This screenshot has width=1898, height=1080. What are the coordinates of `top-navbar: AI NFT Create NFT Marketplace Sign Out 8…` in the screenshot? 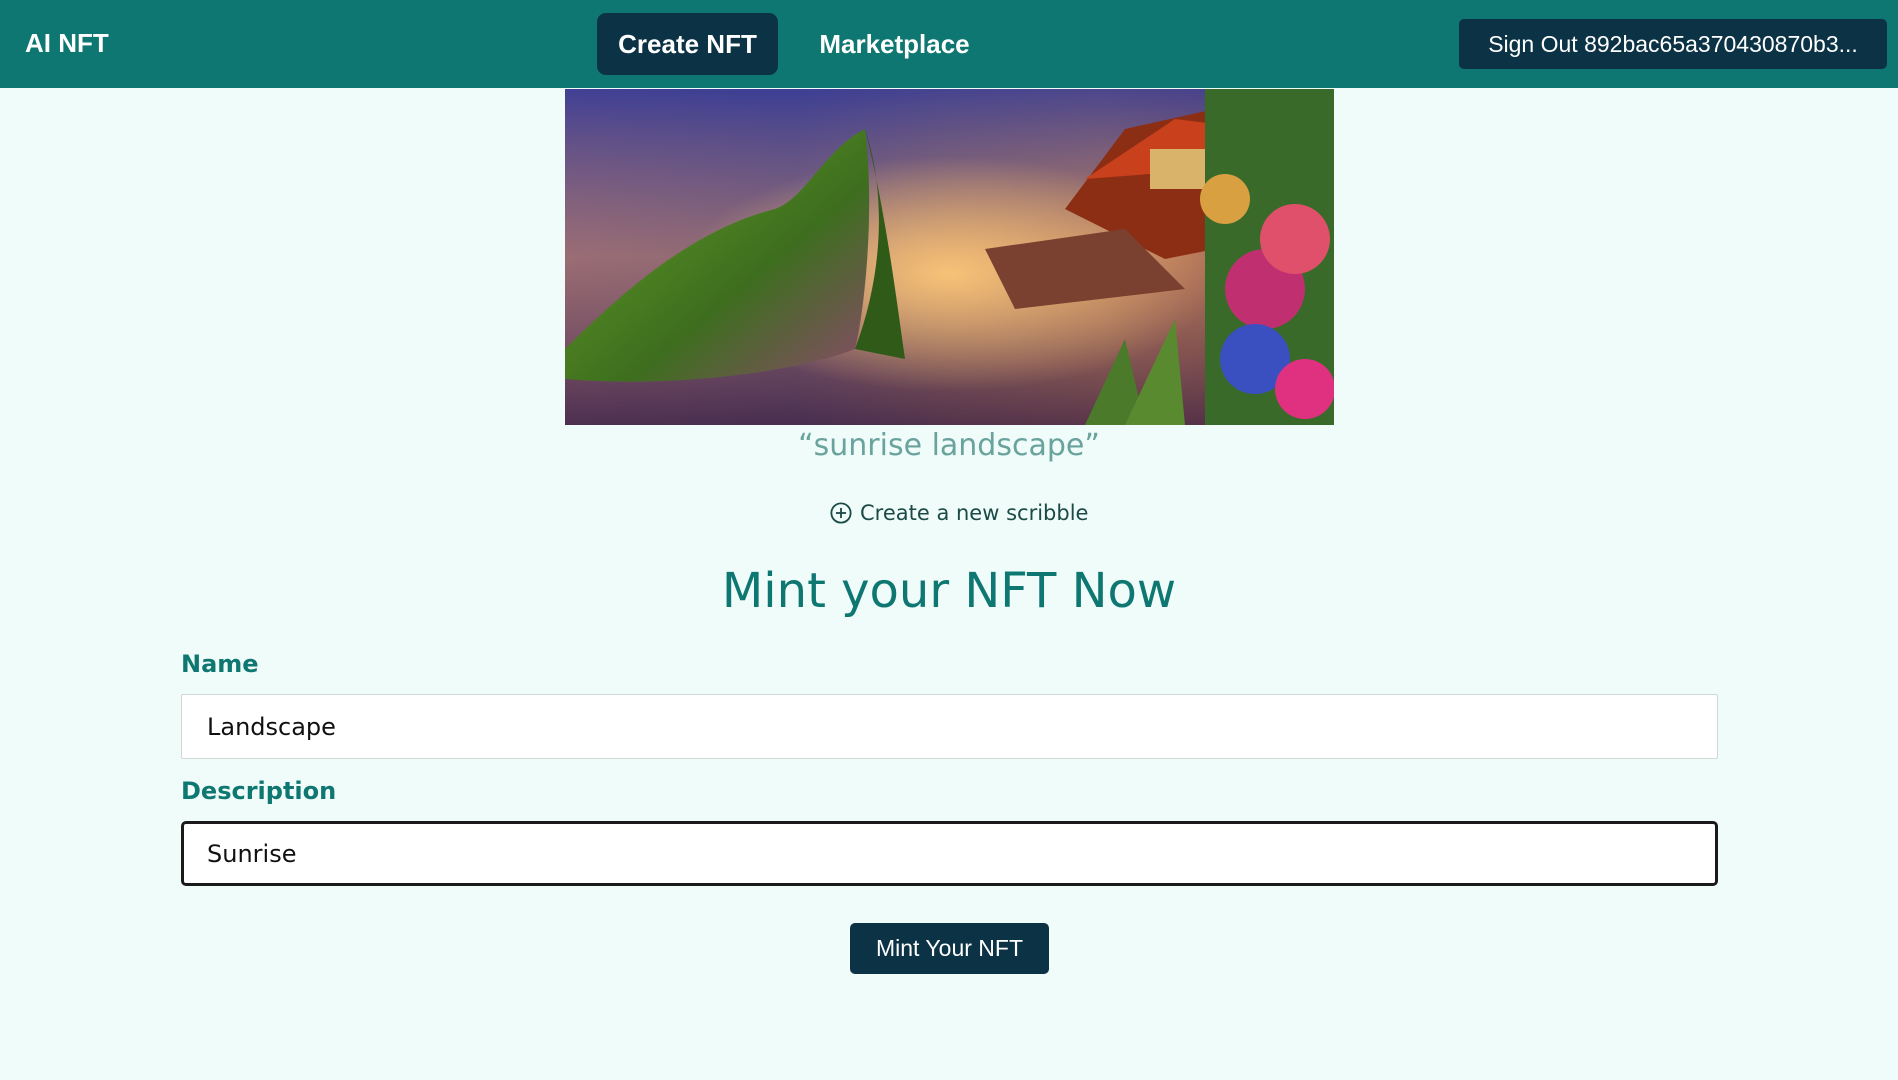 It's located at (949, 44).